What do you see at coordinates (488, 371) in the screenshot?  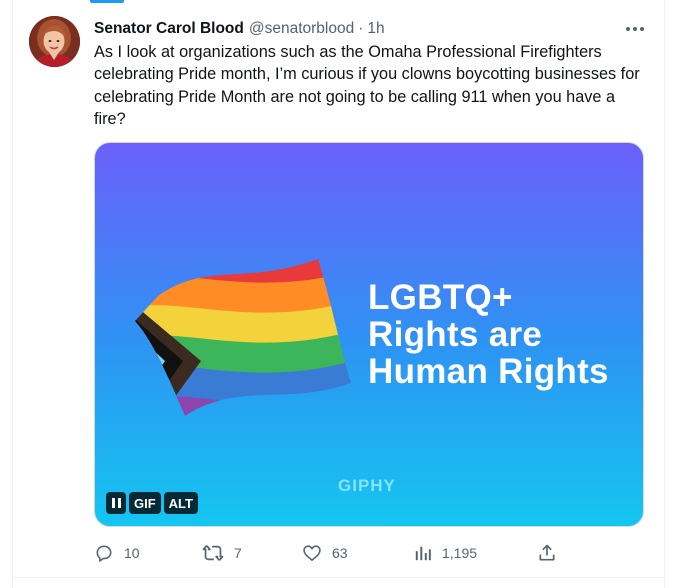 I see `headline-line: Human Rights` at bounding box center [488, 371].